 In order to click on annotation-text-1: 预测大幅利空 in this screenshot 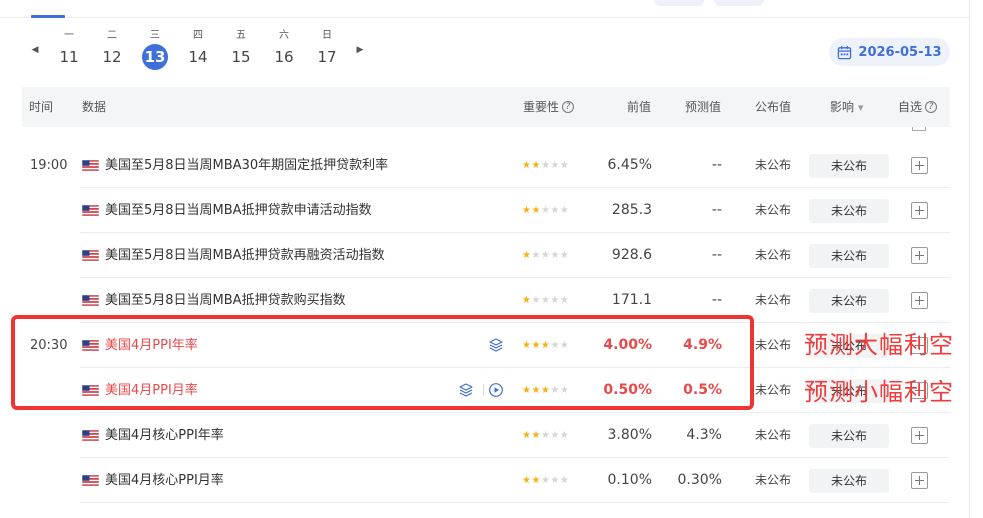, I will do `click(879, 345)`.